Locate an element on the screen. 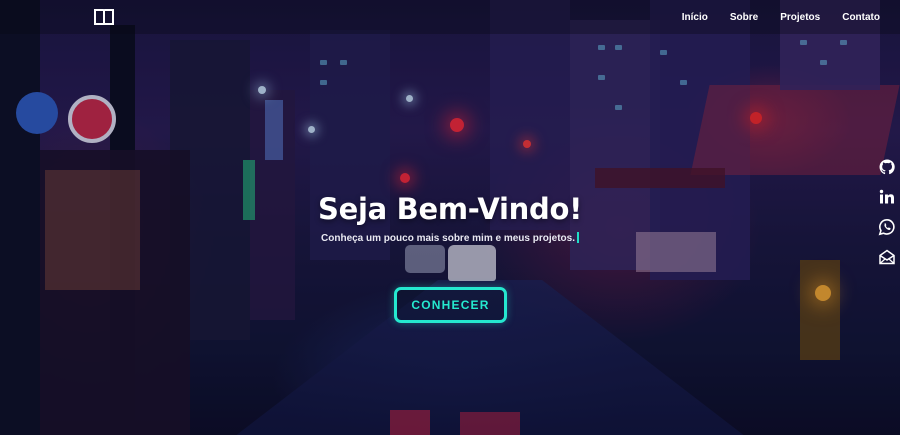  nav-links: Início Sobre Projetos Contato is located at coordinates (781, 17).